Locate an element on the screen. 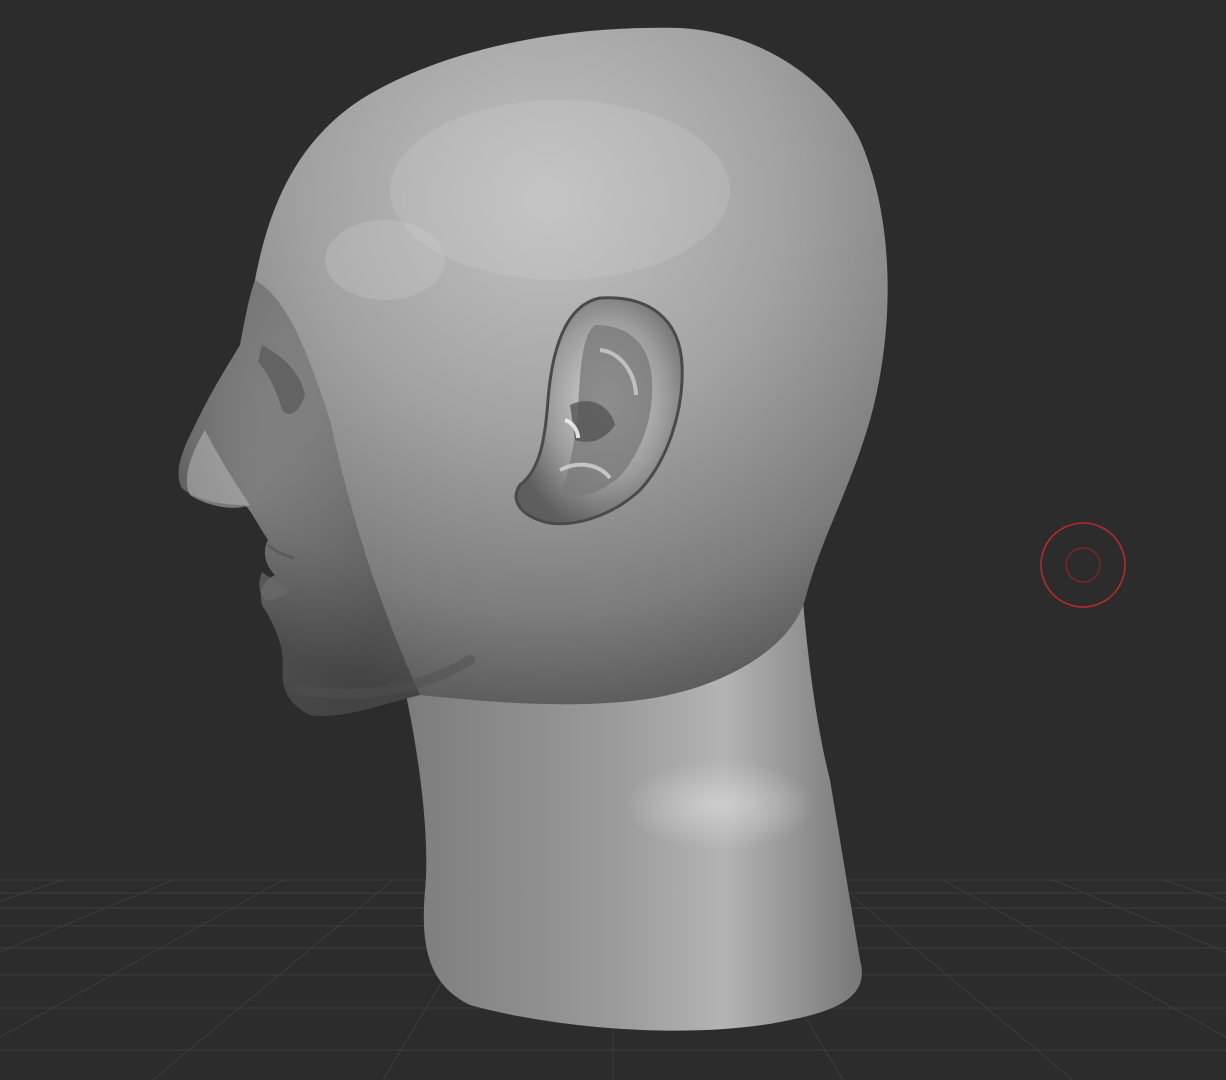 The image size is (1226, 1080). forehead-highlight is located at coordinates (385, 260).